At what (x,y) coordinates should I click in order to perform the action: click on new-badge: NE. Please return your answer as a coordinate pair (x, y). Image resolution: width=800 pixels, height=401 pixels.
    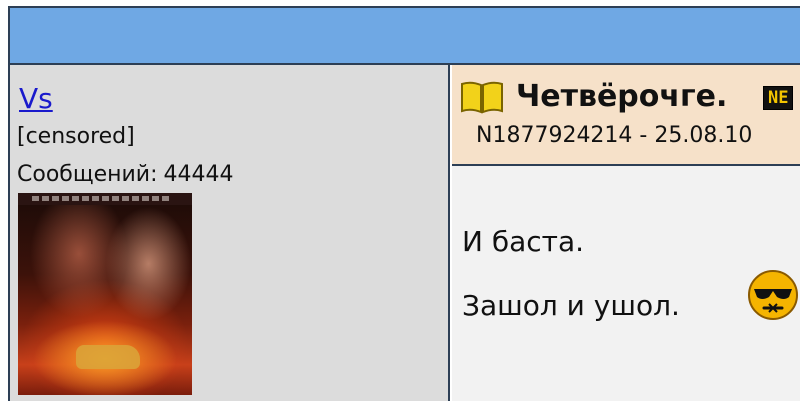
    Looking at the image, I should click on (778, 98).